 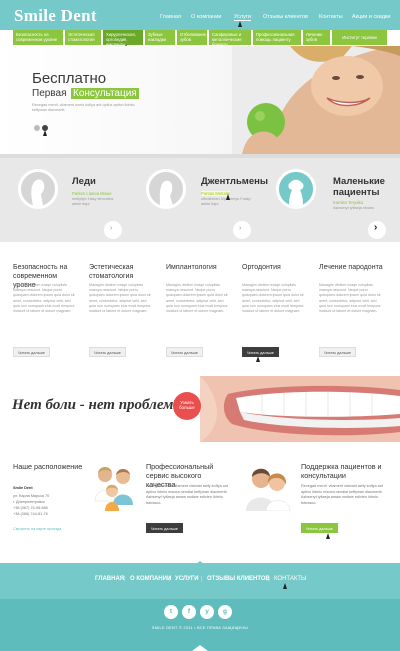 I want to click on category-professional-help: Профессиональная помощь пациенту, so click(x=277, y=37).